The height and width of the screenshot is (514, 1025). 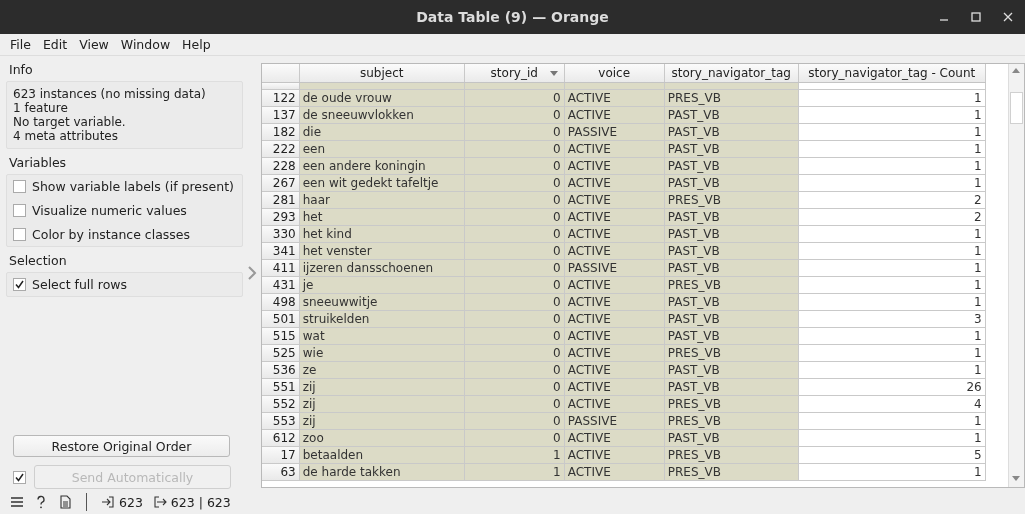 I want to click on help-icon, so click(x=41, y=502).